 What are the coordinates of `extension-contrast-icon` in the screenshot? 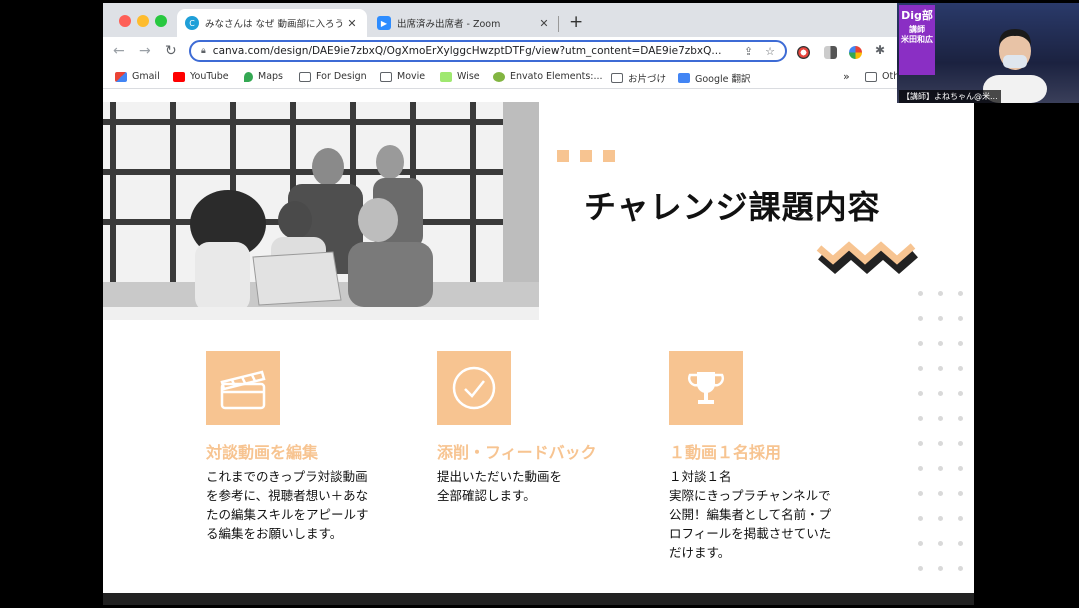 It's located at (830, 52).